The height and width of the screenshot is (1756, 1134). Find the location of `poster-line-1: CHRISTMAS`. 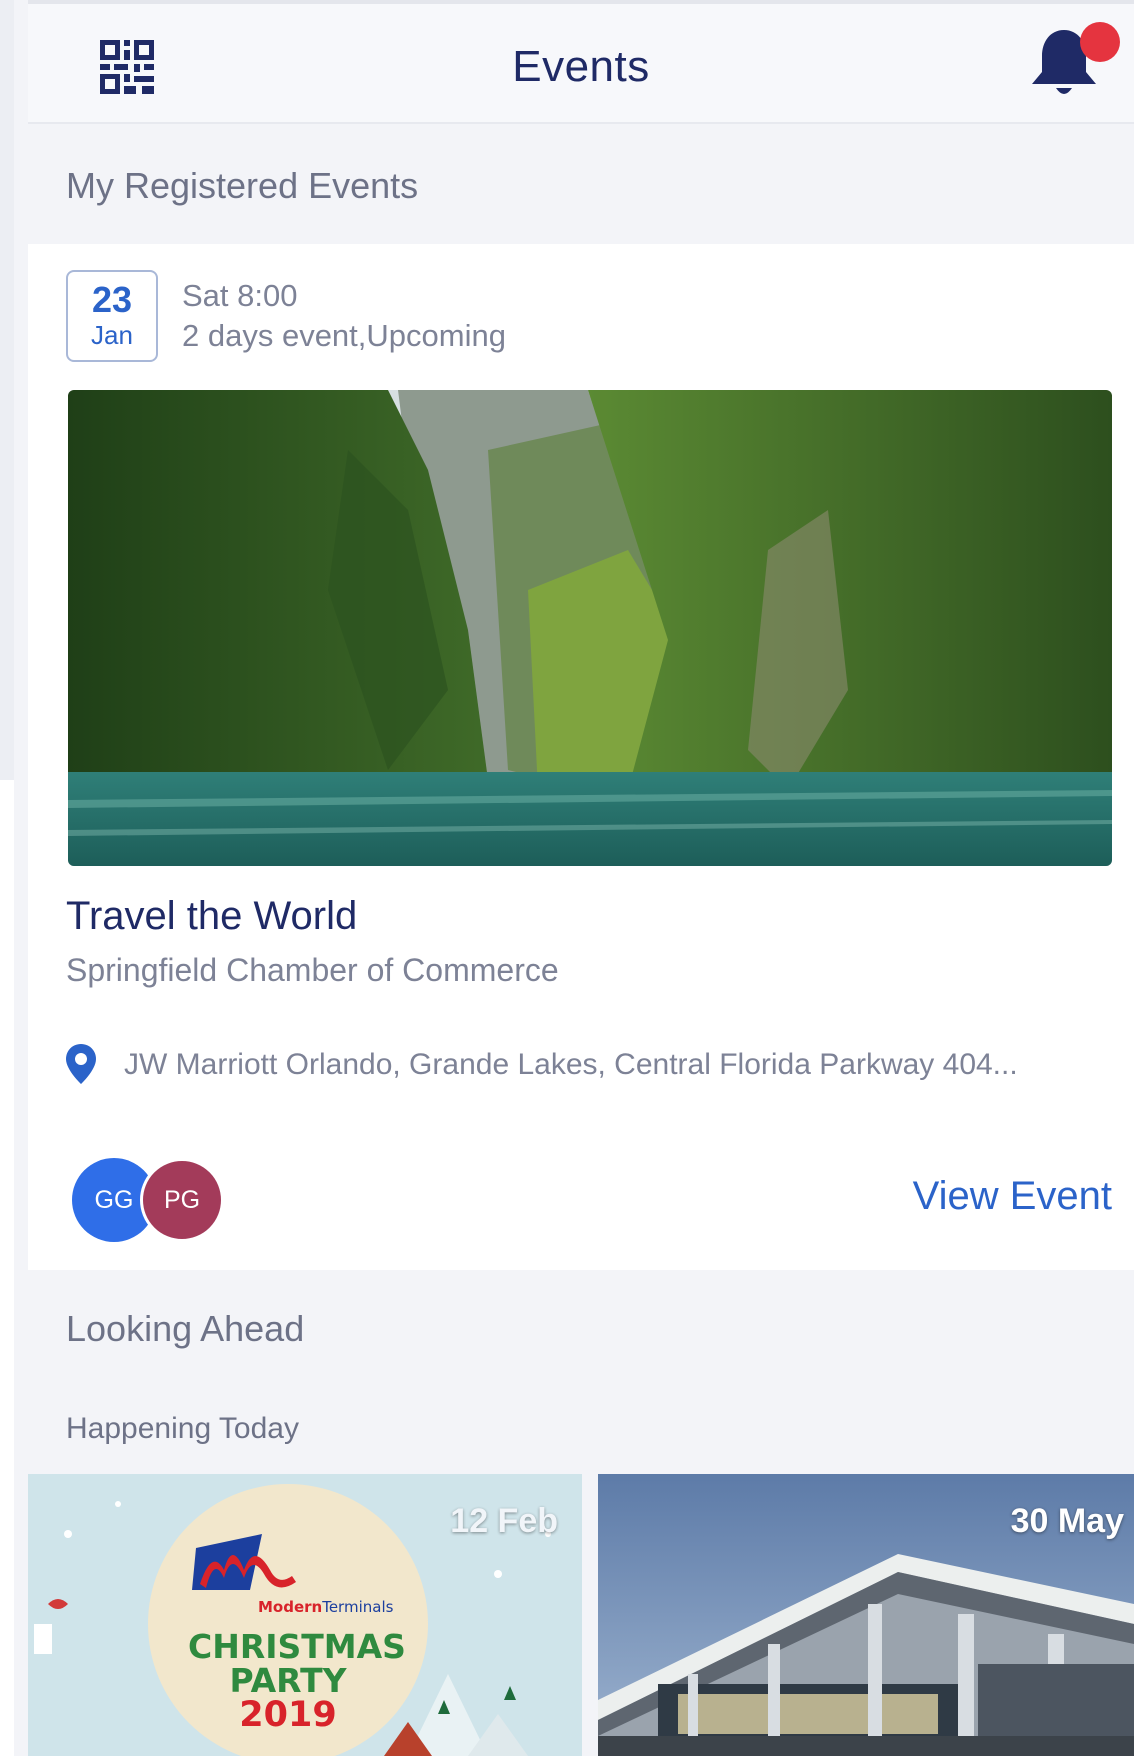

poster-line-1: CHRISTMAS is located at coordinates (297, 1646).